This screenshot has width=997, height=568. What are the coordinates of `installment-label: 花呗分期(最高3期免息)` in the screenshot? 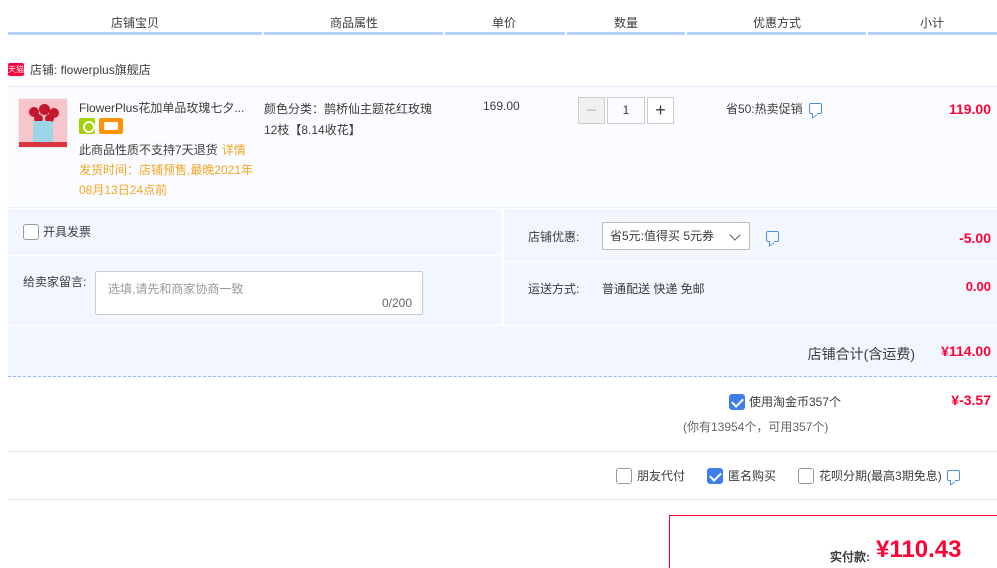 It's located at (880, 476).